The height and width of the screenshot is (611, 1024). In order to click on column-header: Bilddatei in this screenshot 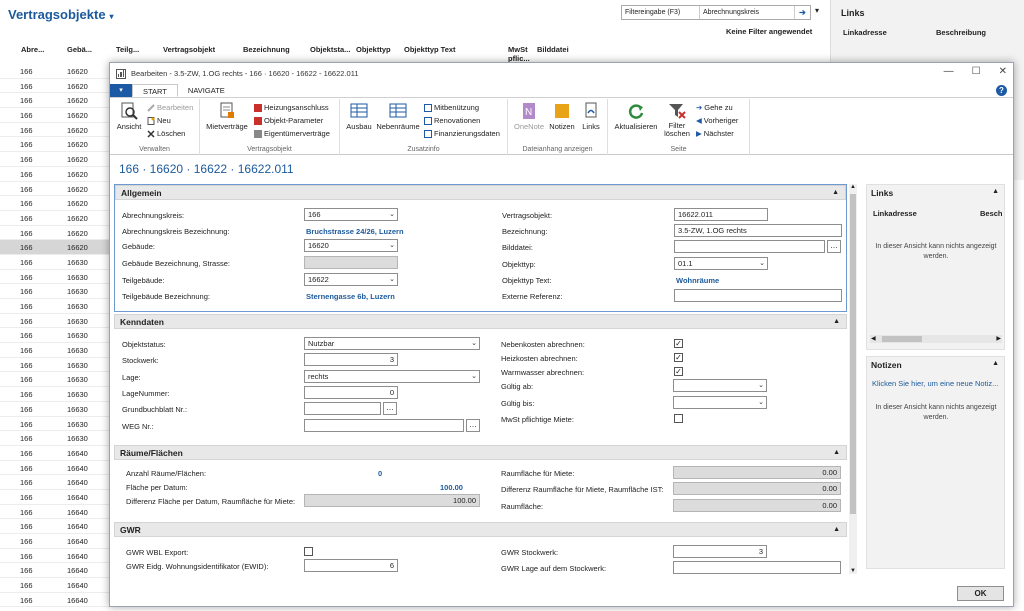, I will do `click(553, 49)`.